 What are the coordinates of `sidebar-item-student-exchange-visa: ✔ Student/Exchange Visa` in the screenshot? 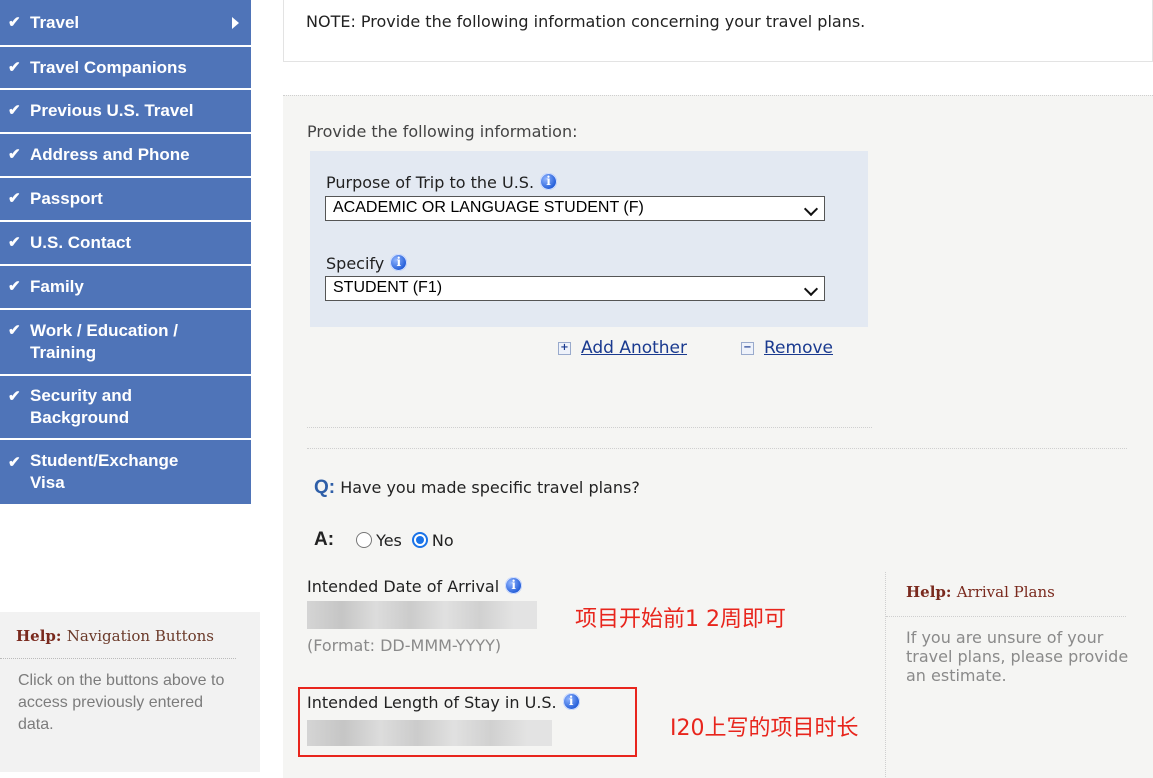 It's located at (125, 472).